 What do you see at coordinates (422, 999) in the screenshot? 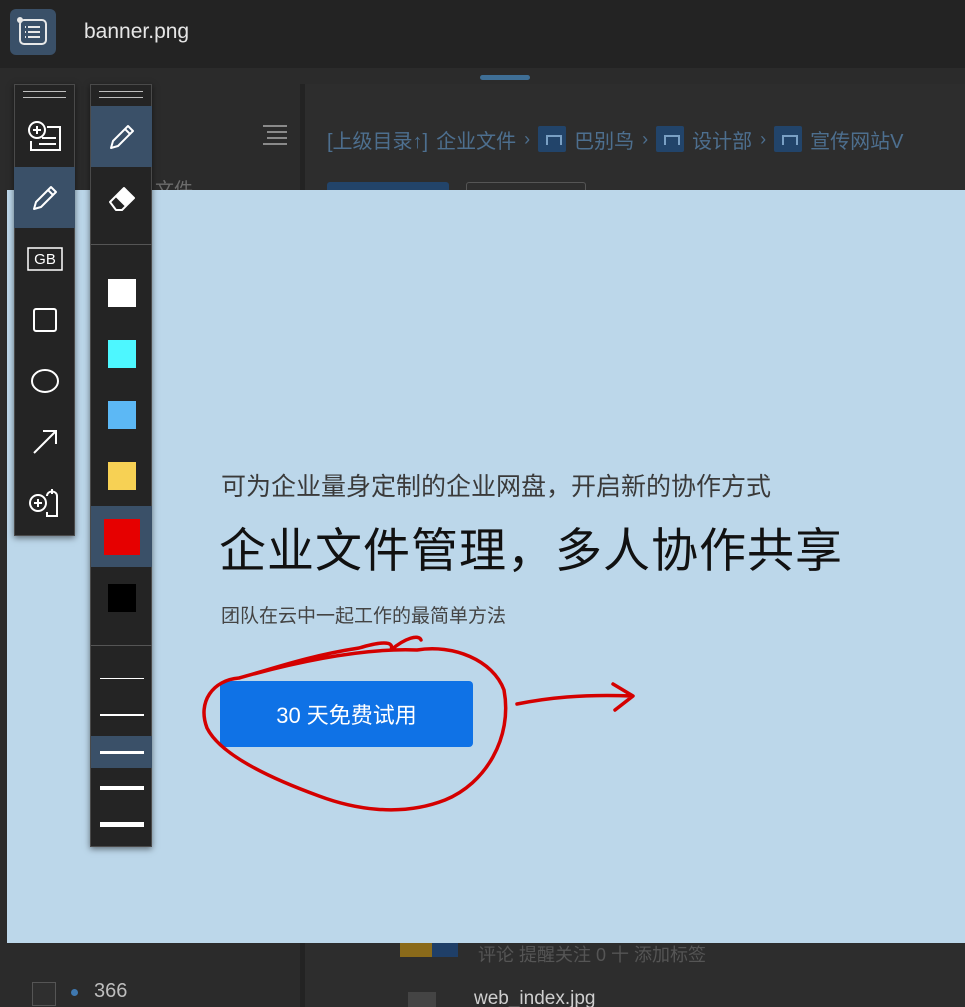
I see `image-file-icon` at bounding box center [422, 999].